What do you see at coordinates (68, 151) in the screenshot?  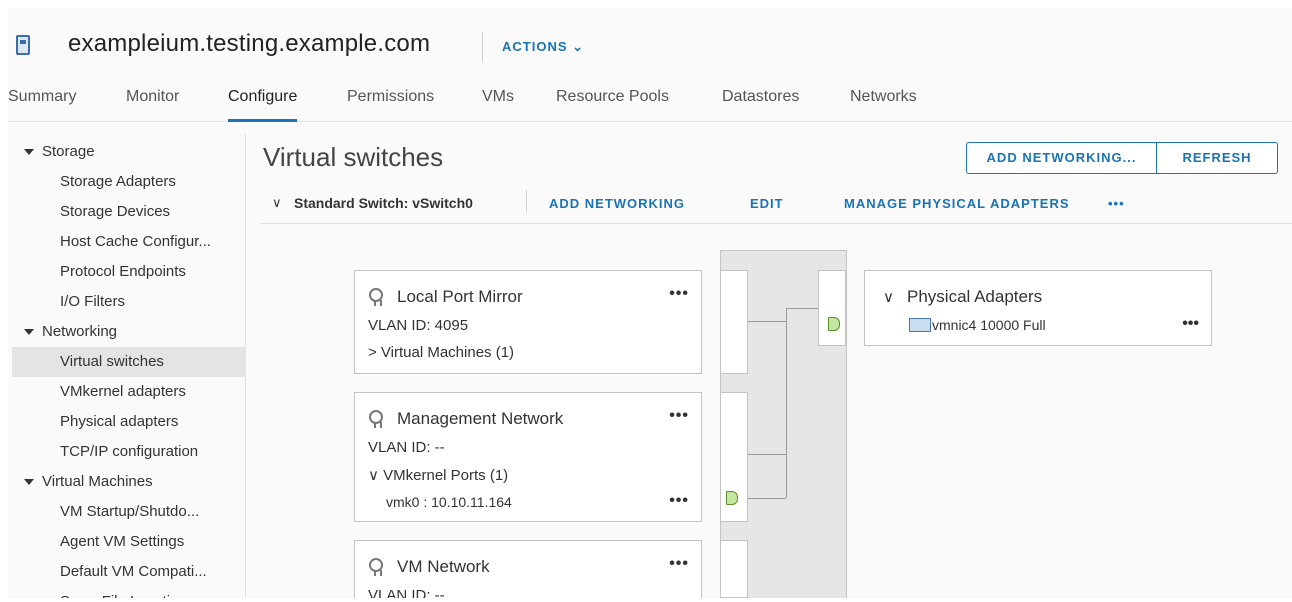 I see `sidebar-group-label: Storage` at bounding box center [68, 151].